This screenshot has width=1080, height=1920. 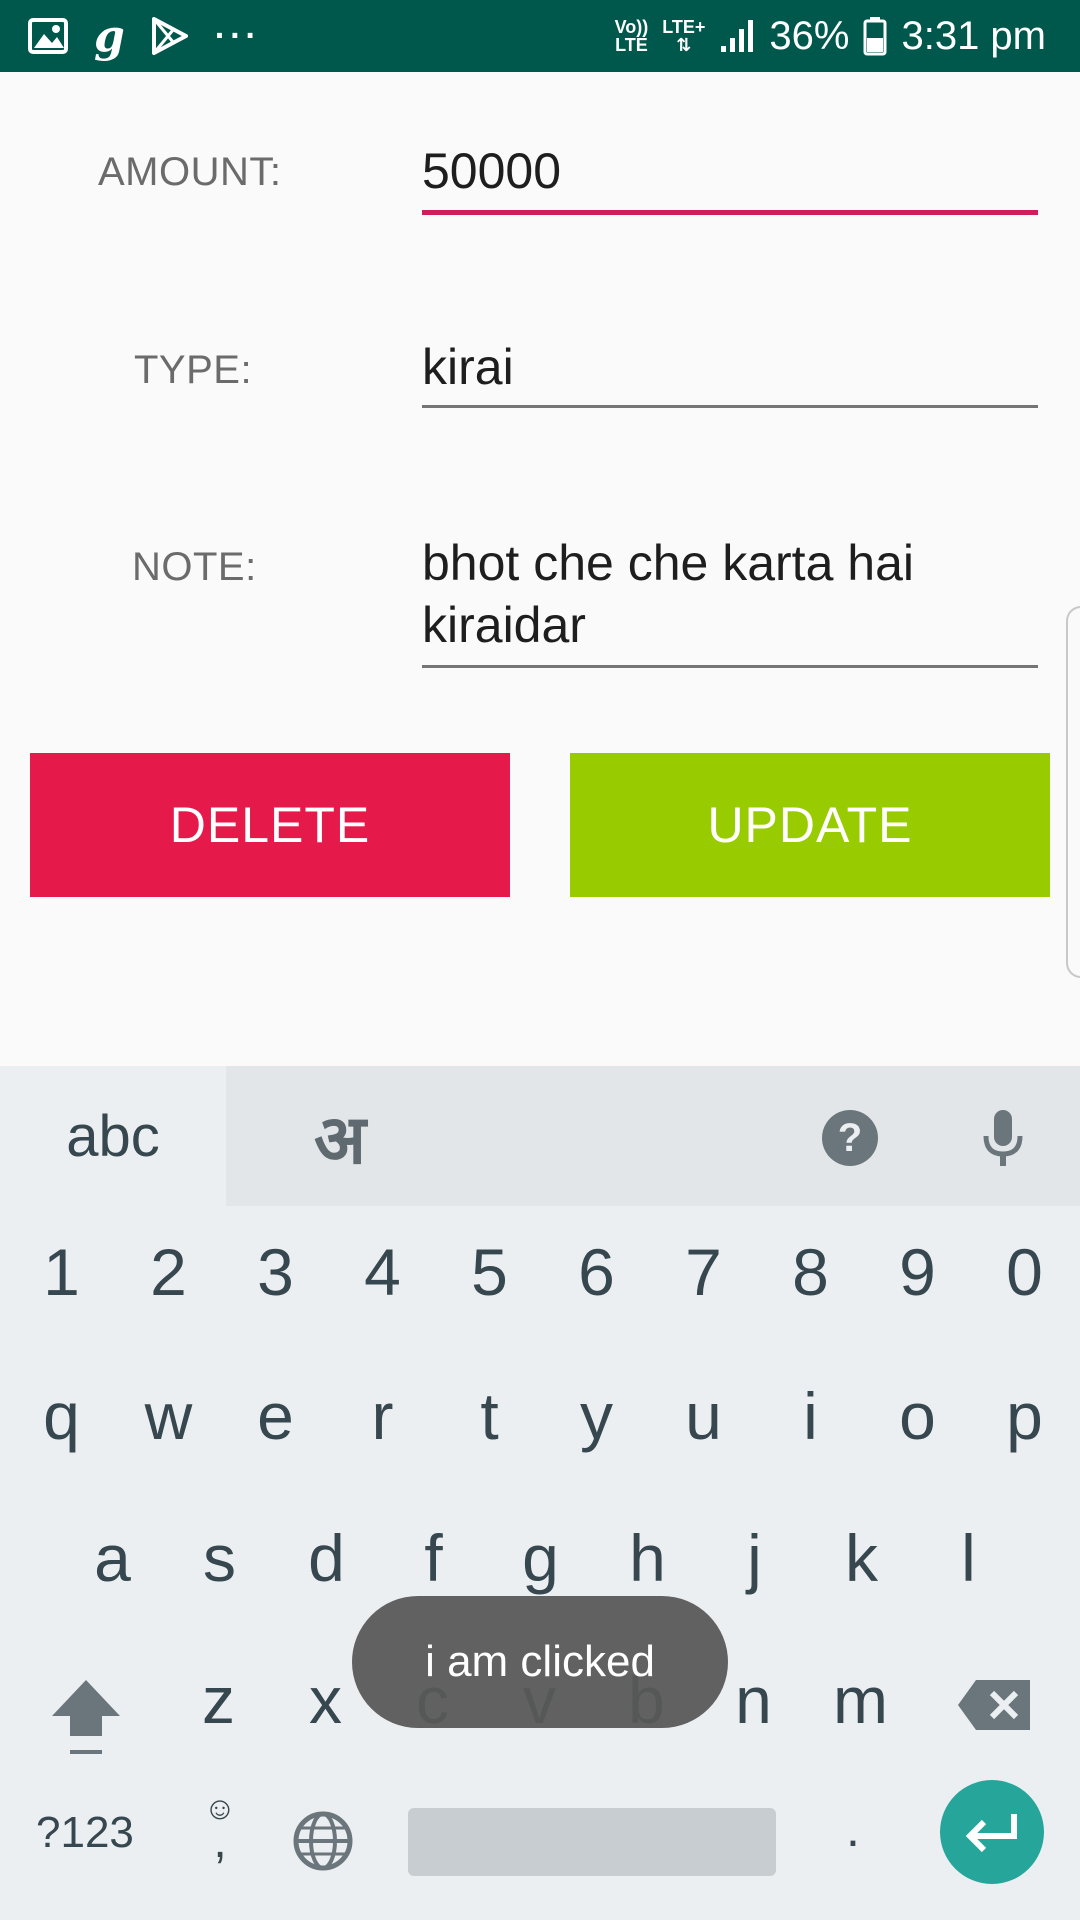 I want to click on update-button: UPDATE, so click(x=810, y=825).